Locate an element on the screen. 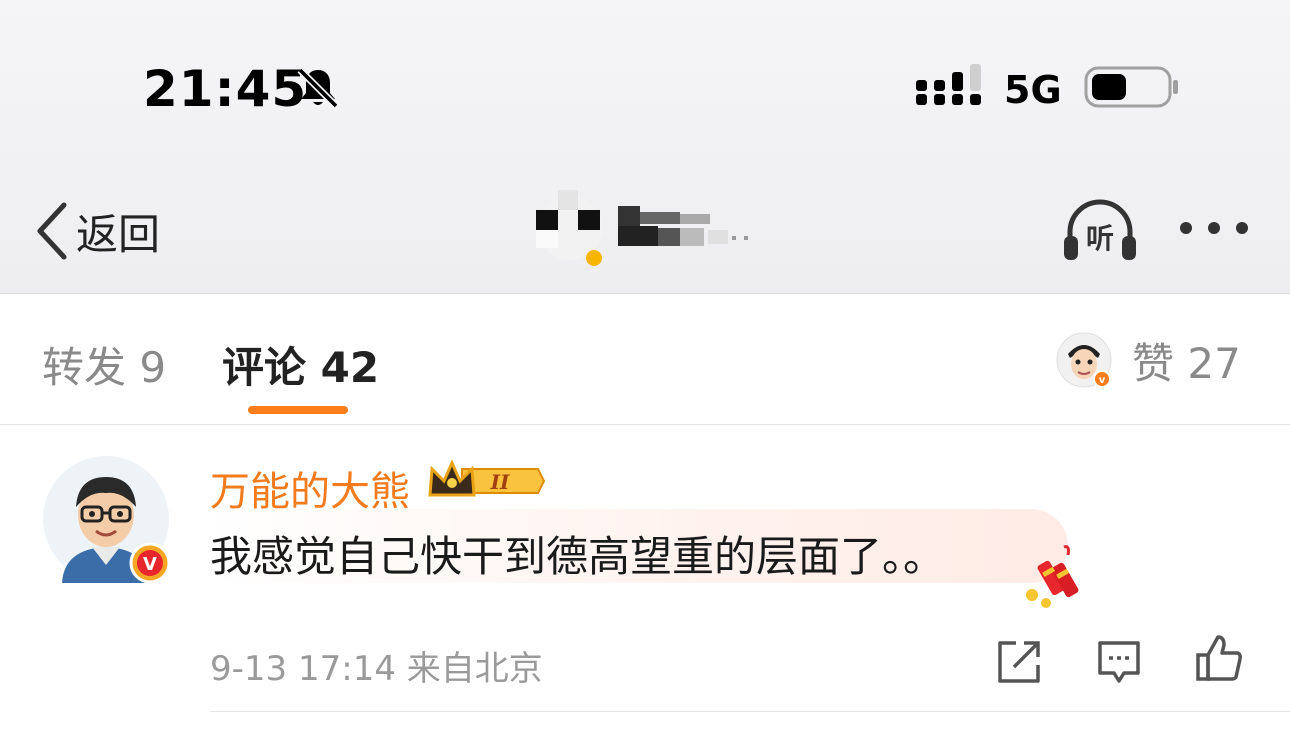 The width and height of the screenshot is (1290, 737). back-button: 返回 is located at coordinates (97, 231).